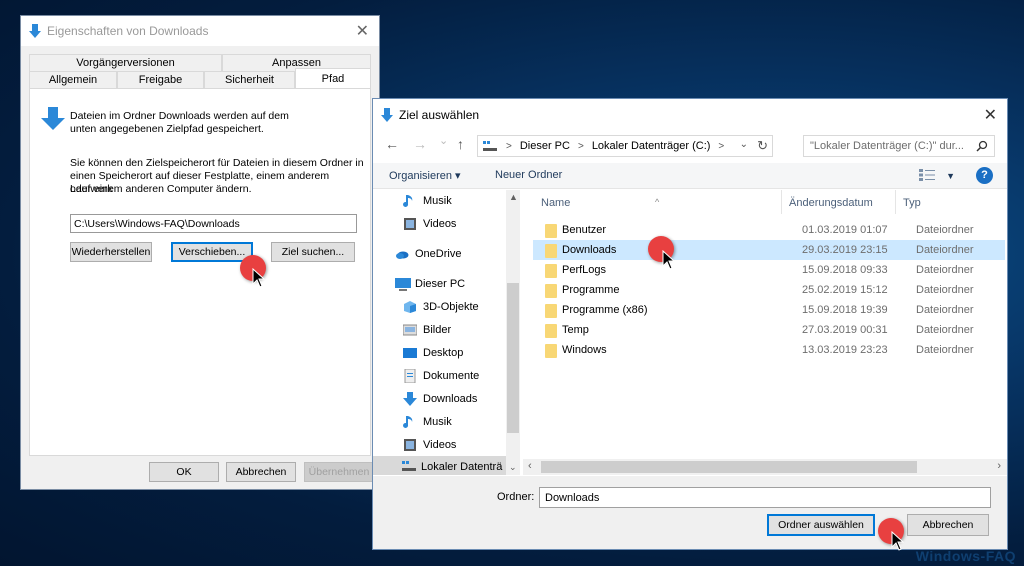 Image resolution: width=1024 pixels, height=566 pixels. Describe the element at coordinates (439, 307) in the screenshot. I see `nav-item-3d-objects: 3D-Objekte` at that location.